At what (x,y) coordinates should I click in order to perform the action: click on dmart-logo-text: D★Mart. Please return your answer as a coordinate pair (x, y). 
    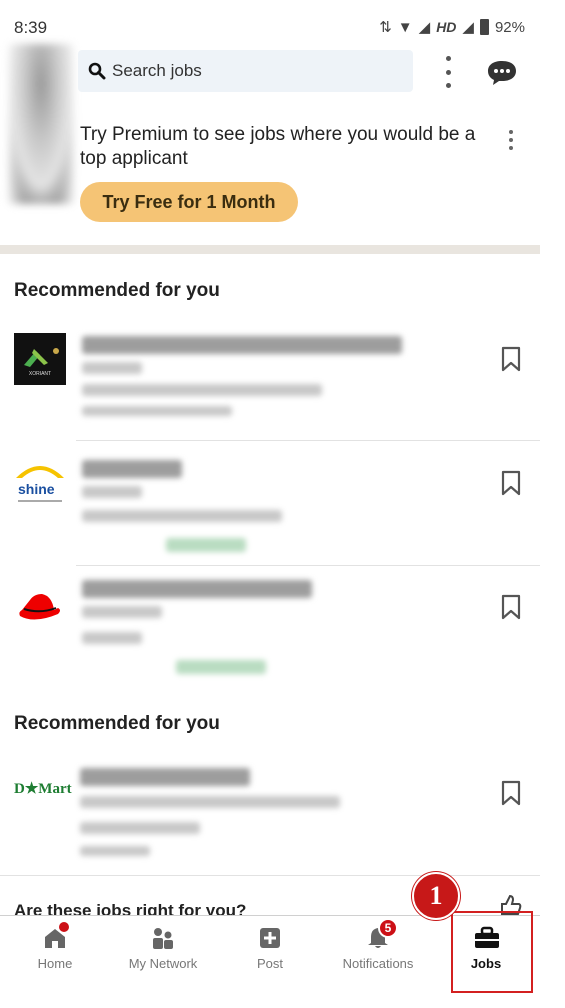
    Looking at the image, I should click on (43, 788).